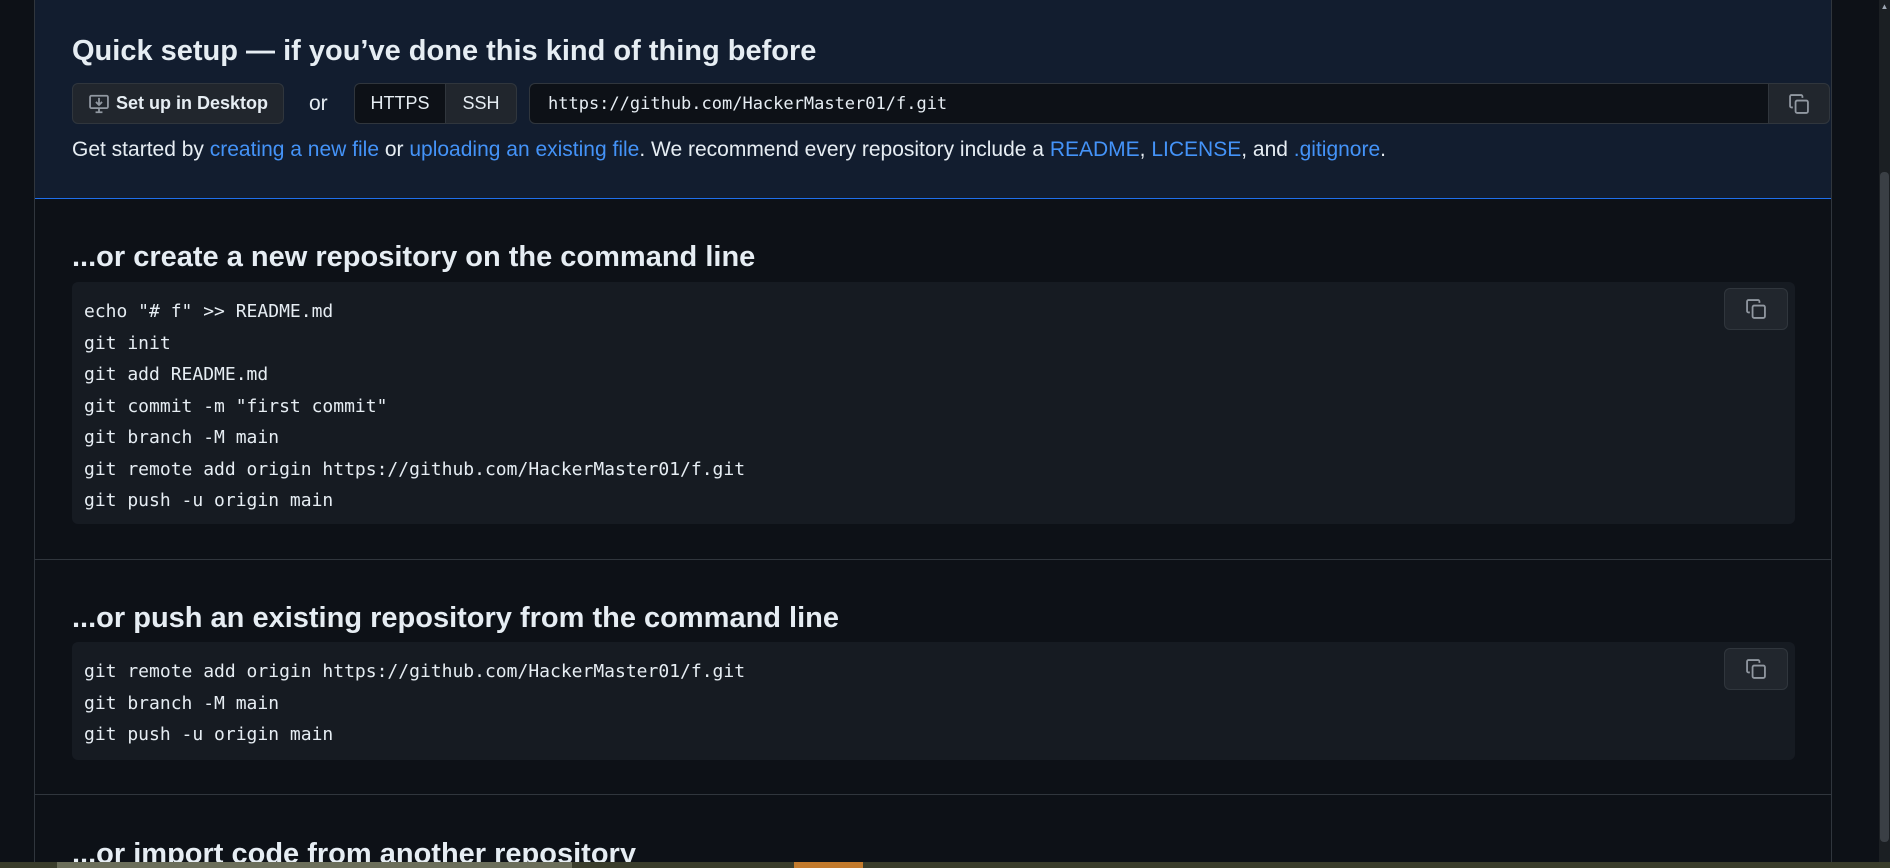 This screenshot has width=1890, height=868. What do you see at coordinates (176, 374) in the screenshot?
I see `code-line: git add README.md` at bounding box center [176, 374].